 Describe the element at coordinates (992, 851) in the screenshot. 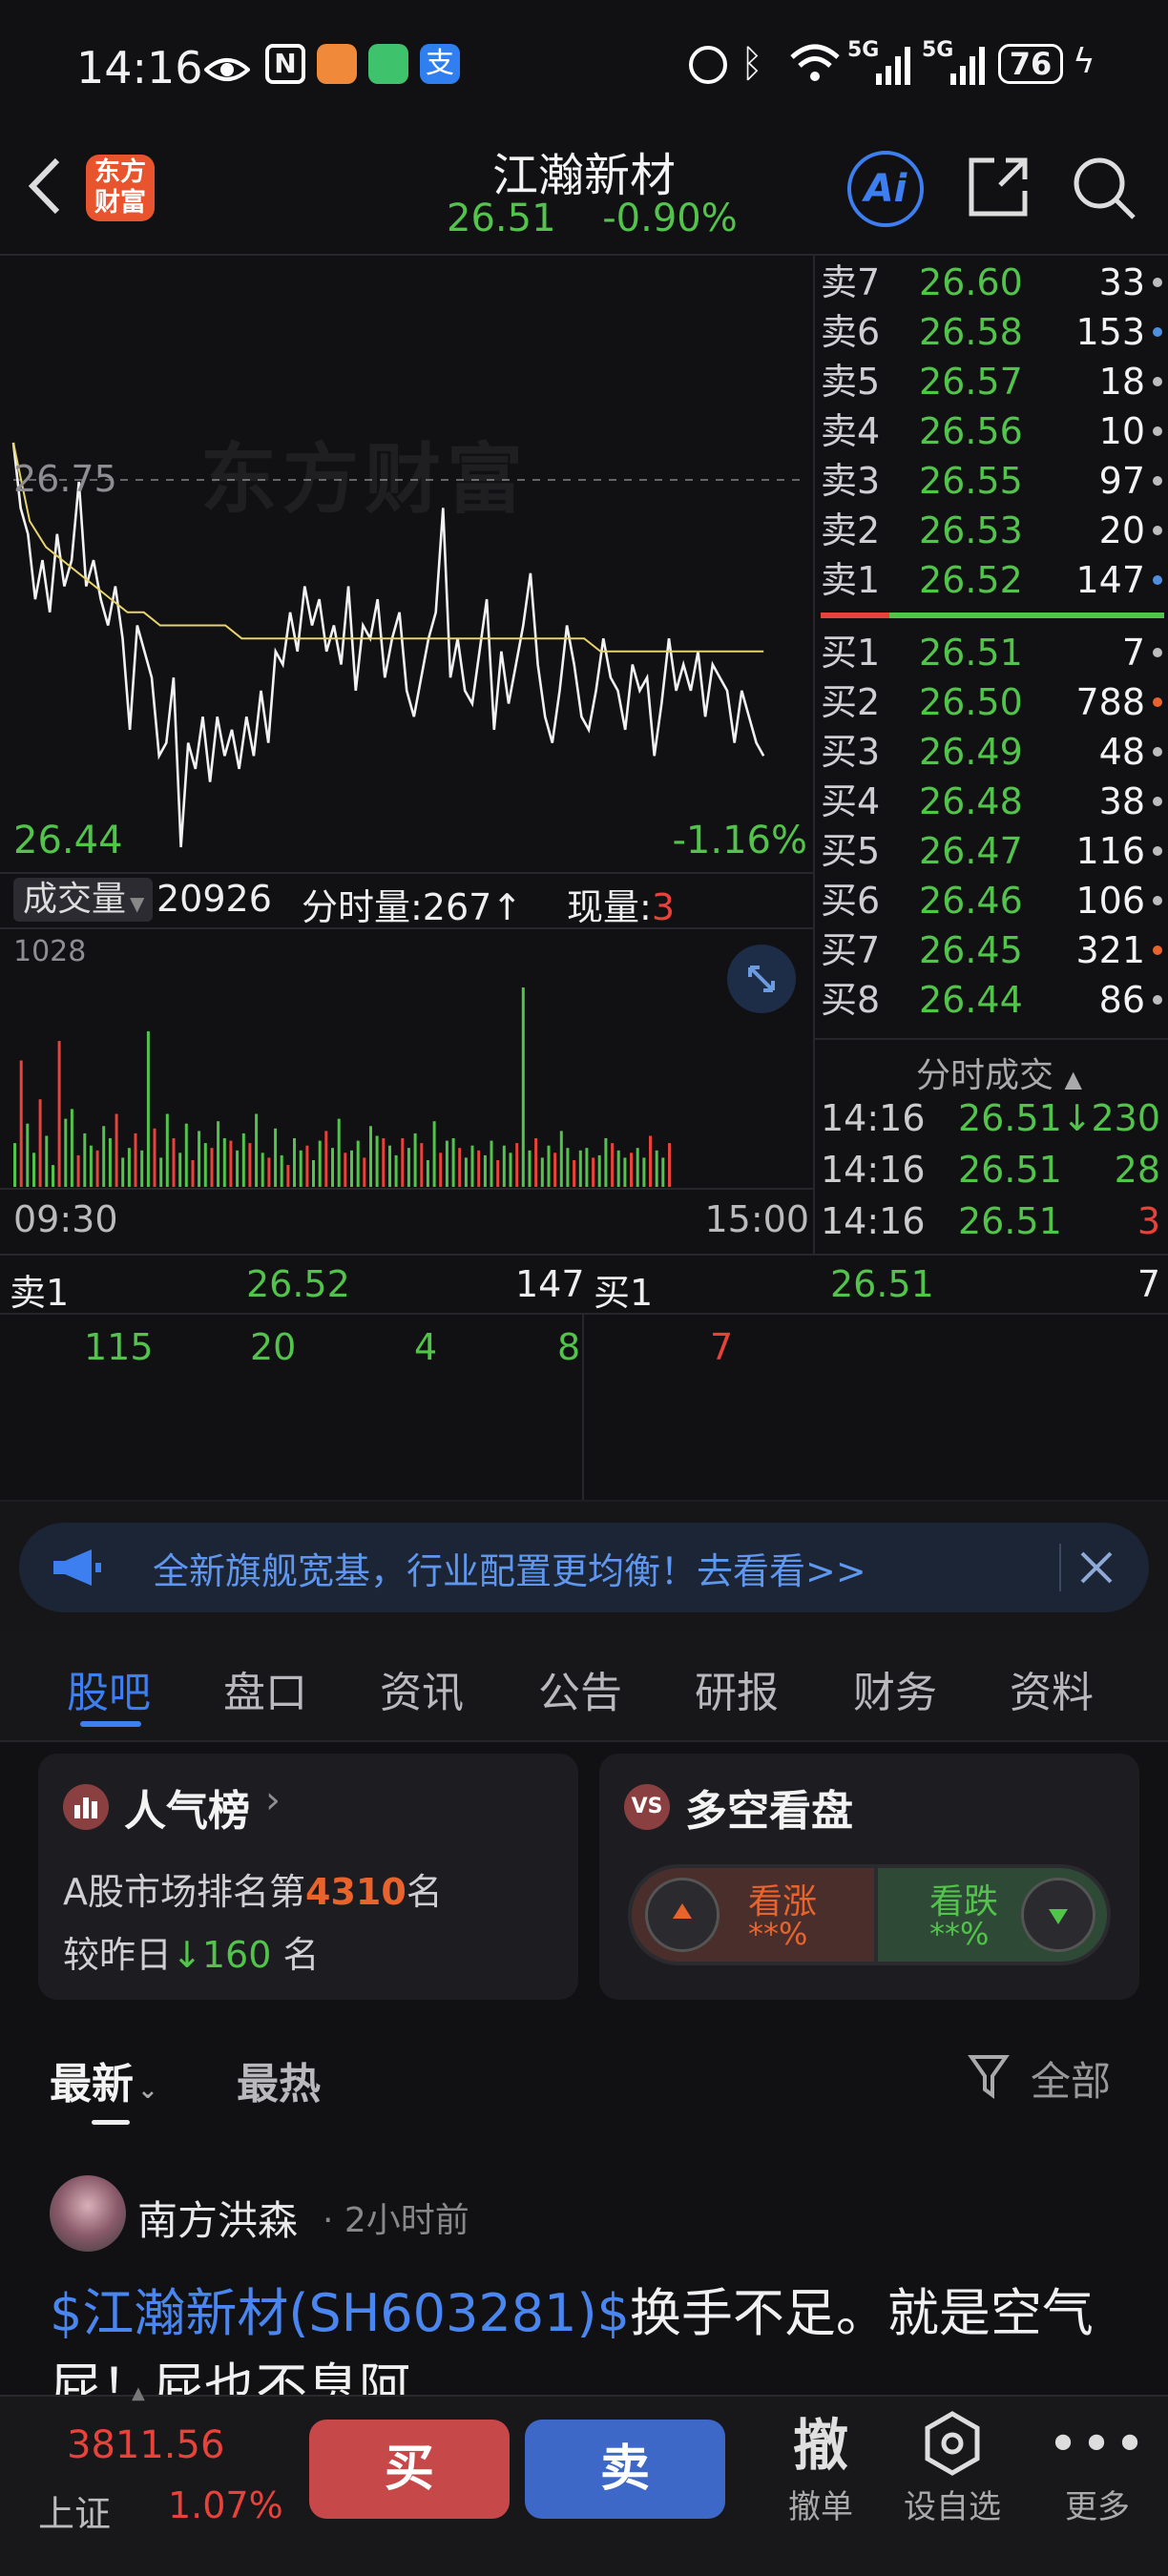

I see `buy-row: 买5 26.47 116` at that location.